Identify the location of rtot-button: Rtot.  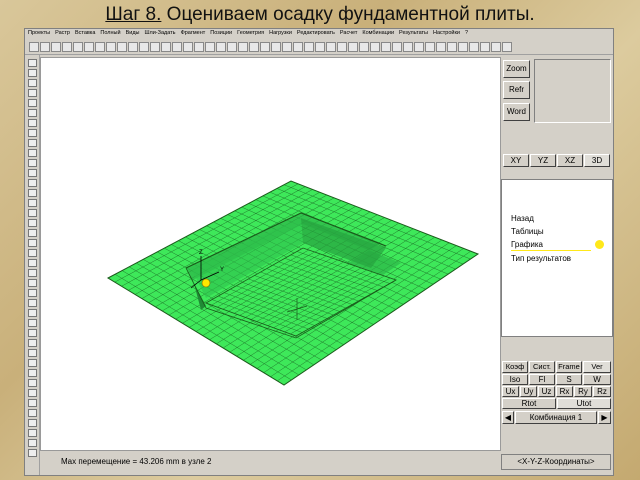
(529, 403).